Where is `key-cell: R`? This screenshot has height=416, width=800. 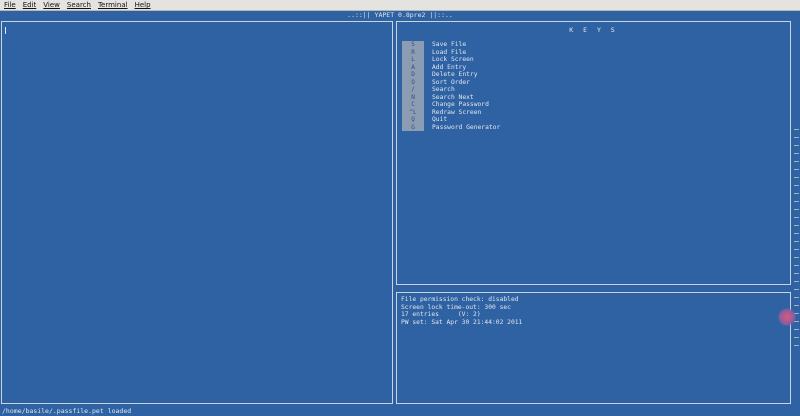 key-cell: R is located at coordinates (413, 52).